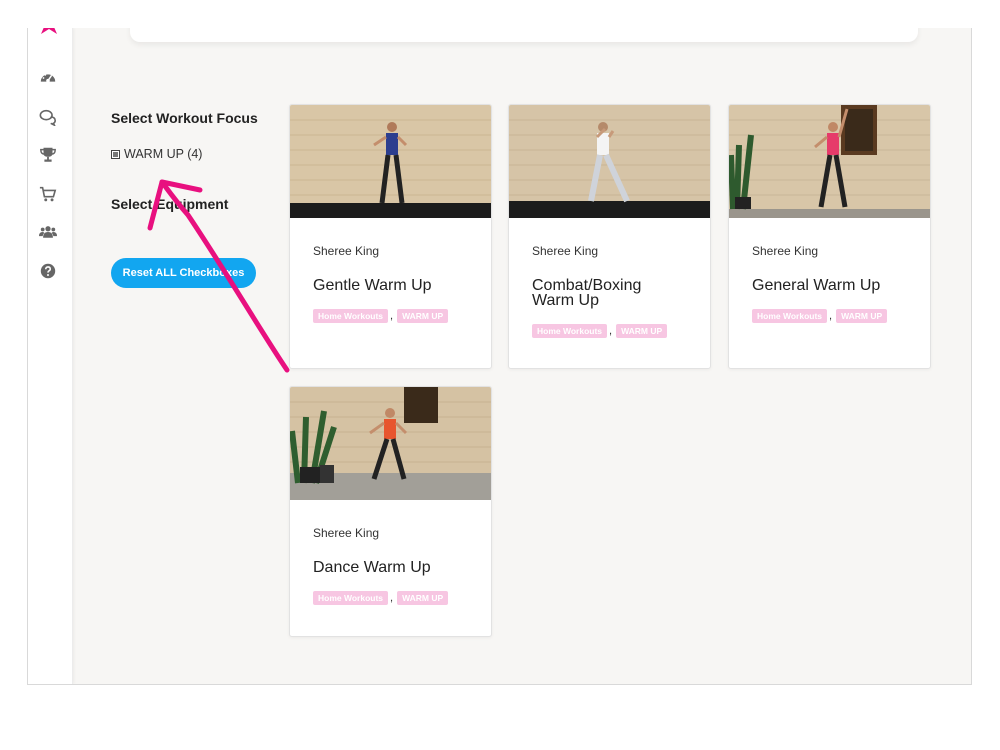  I want to click on sidebar-item-dashboard, so click(48, 78).